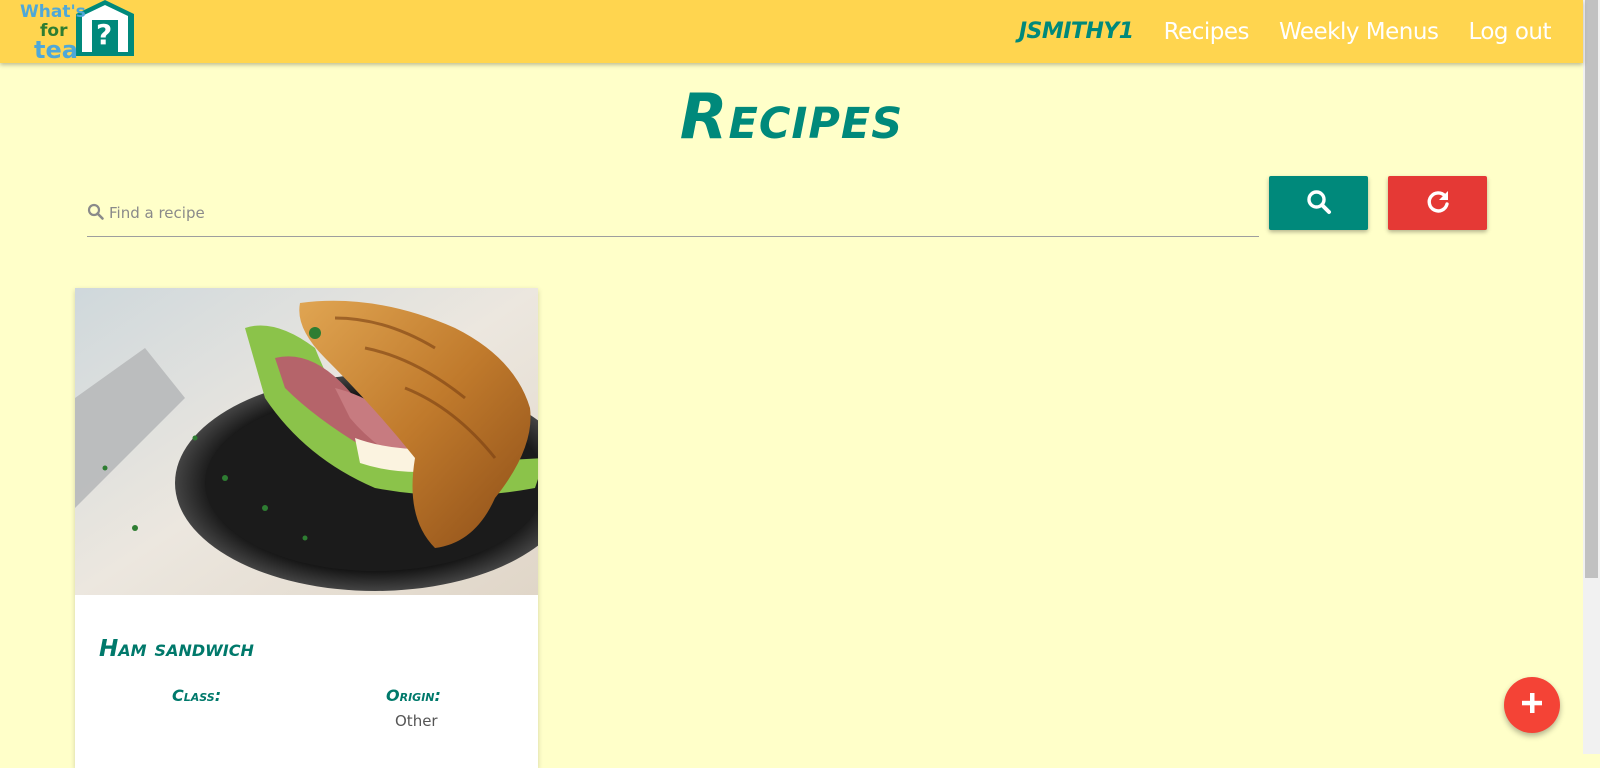 The image size is (1600, 768). I want to click on recipe-origin-label: Origin:, so click(413, 695).